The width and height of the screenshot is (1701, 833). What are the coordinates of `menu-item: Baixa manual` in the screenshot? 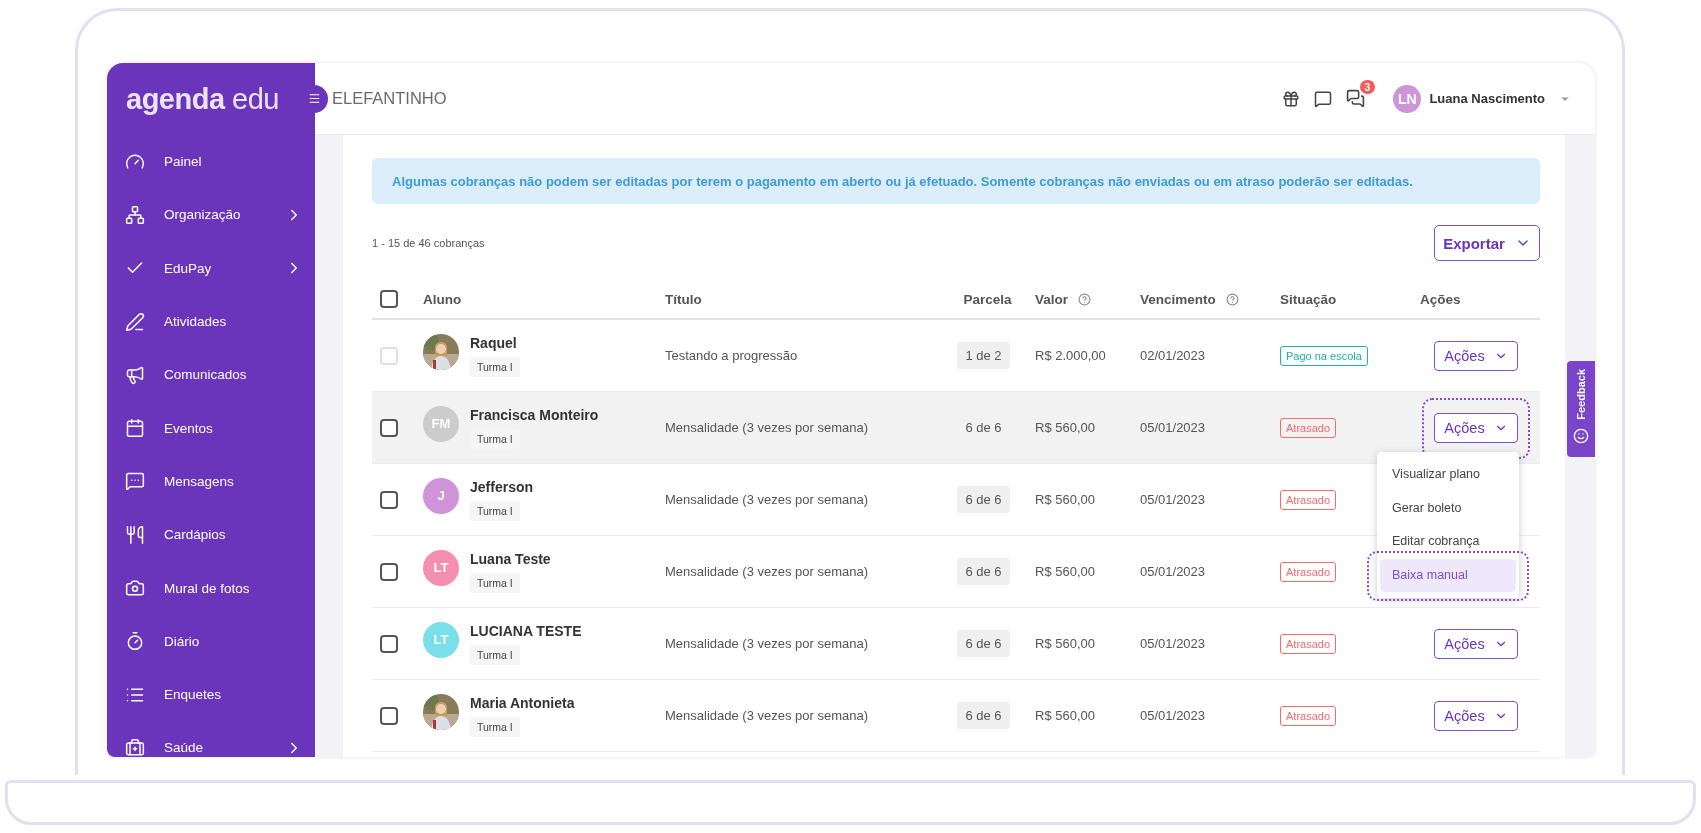 It's located at (1448, 575).